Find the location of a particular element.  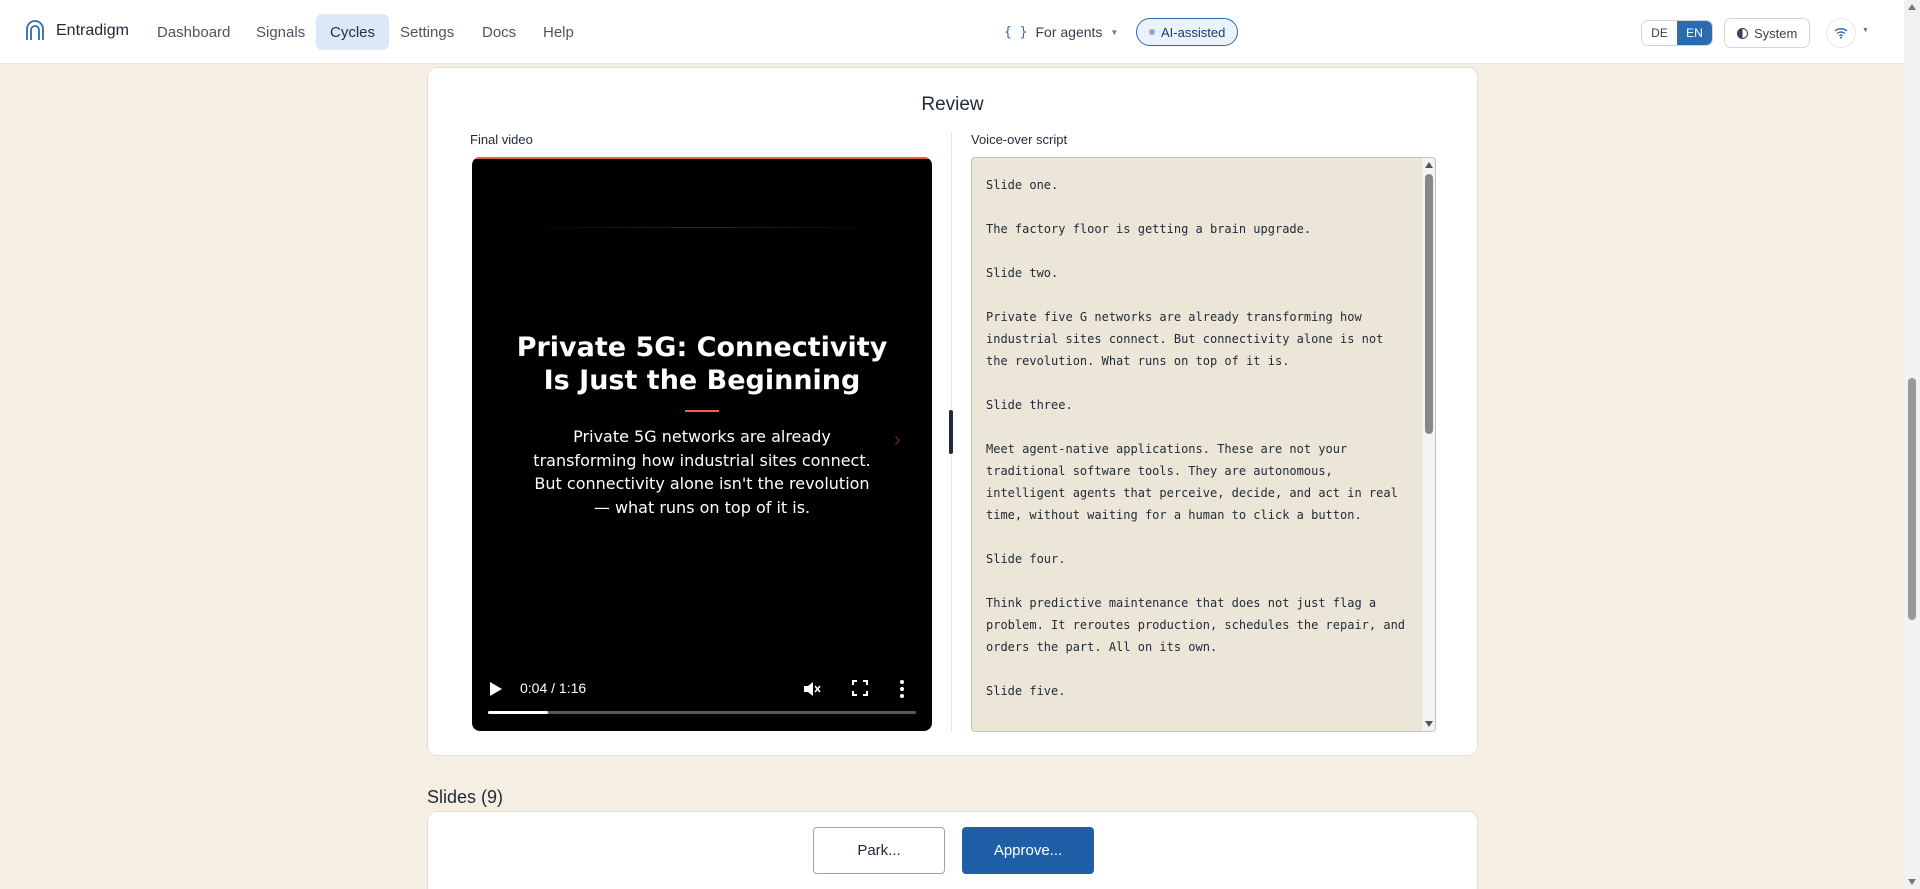

braces-icon: { } is located at coordinates (1016, 32).